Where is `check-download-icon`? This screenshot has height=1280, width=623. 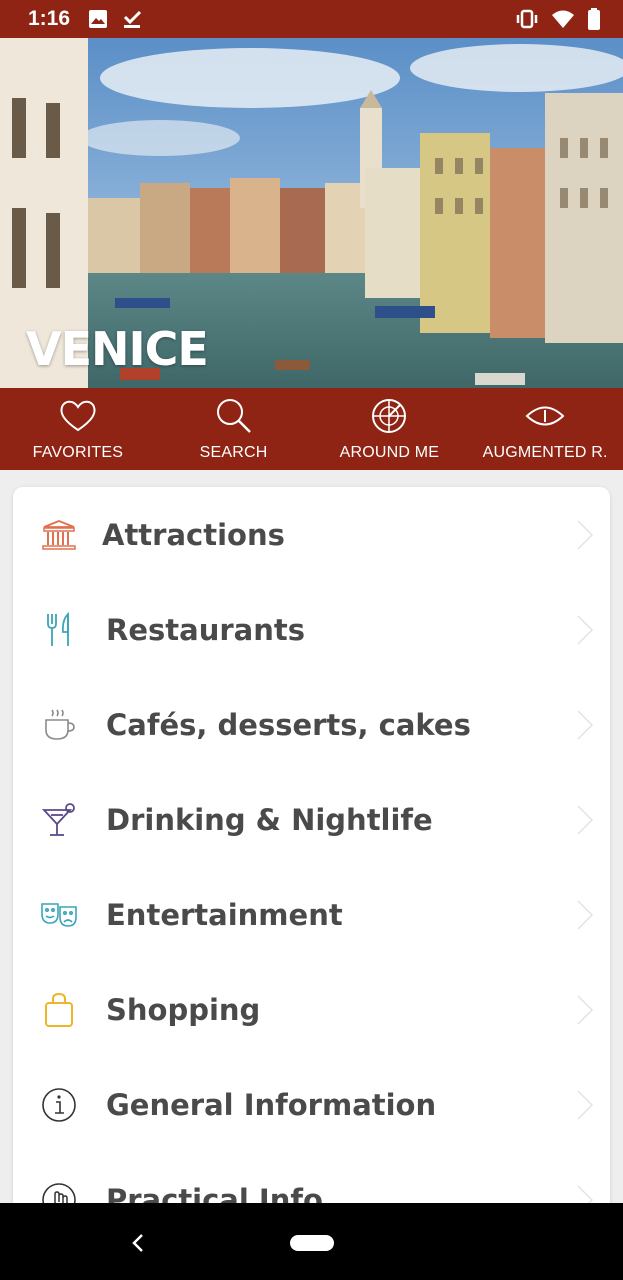 check-download-icon is located at coordinates (132, 19).